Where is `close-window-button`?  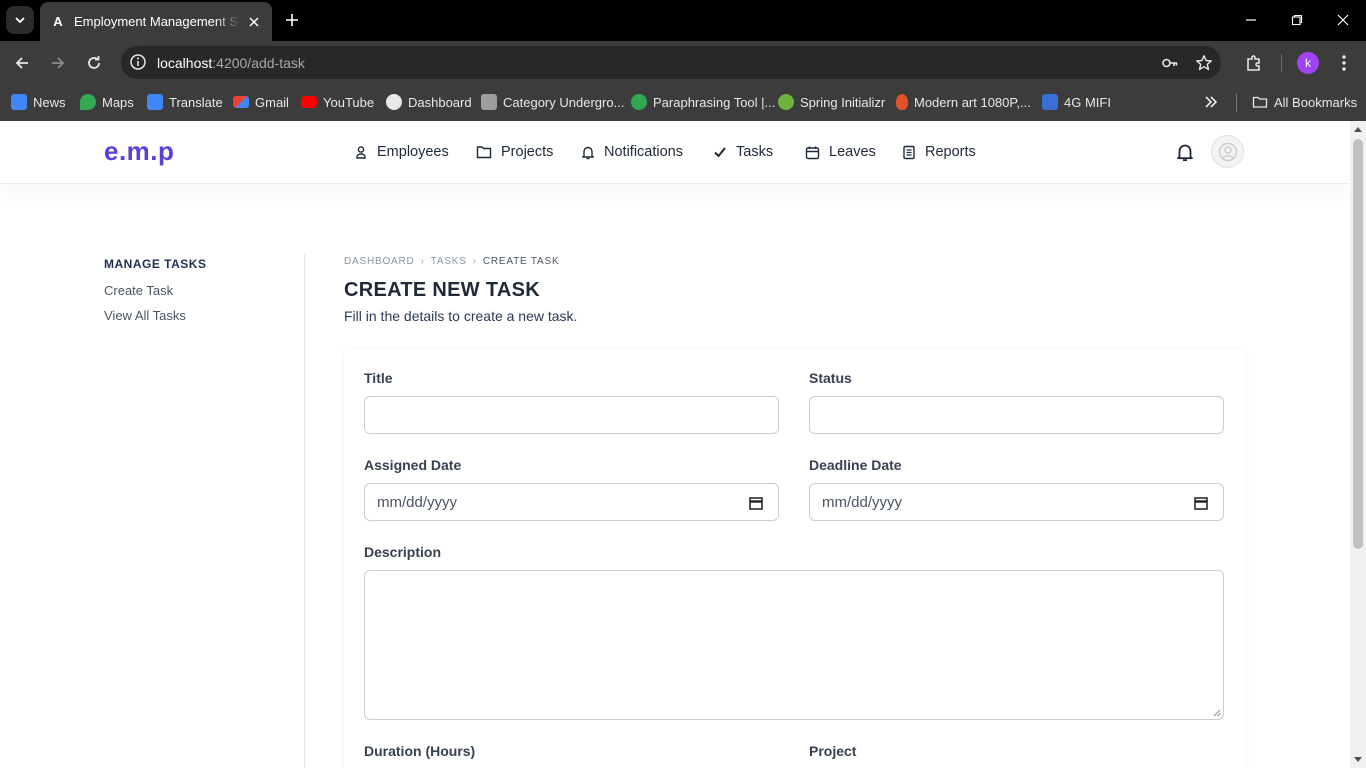
close-window-button is located at coordinates (1343, 20).